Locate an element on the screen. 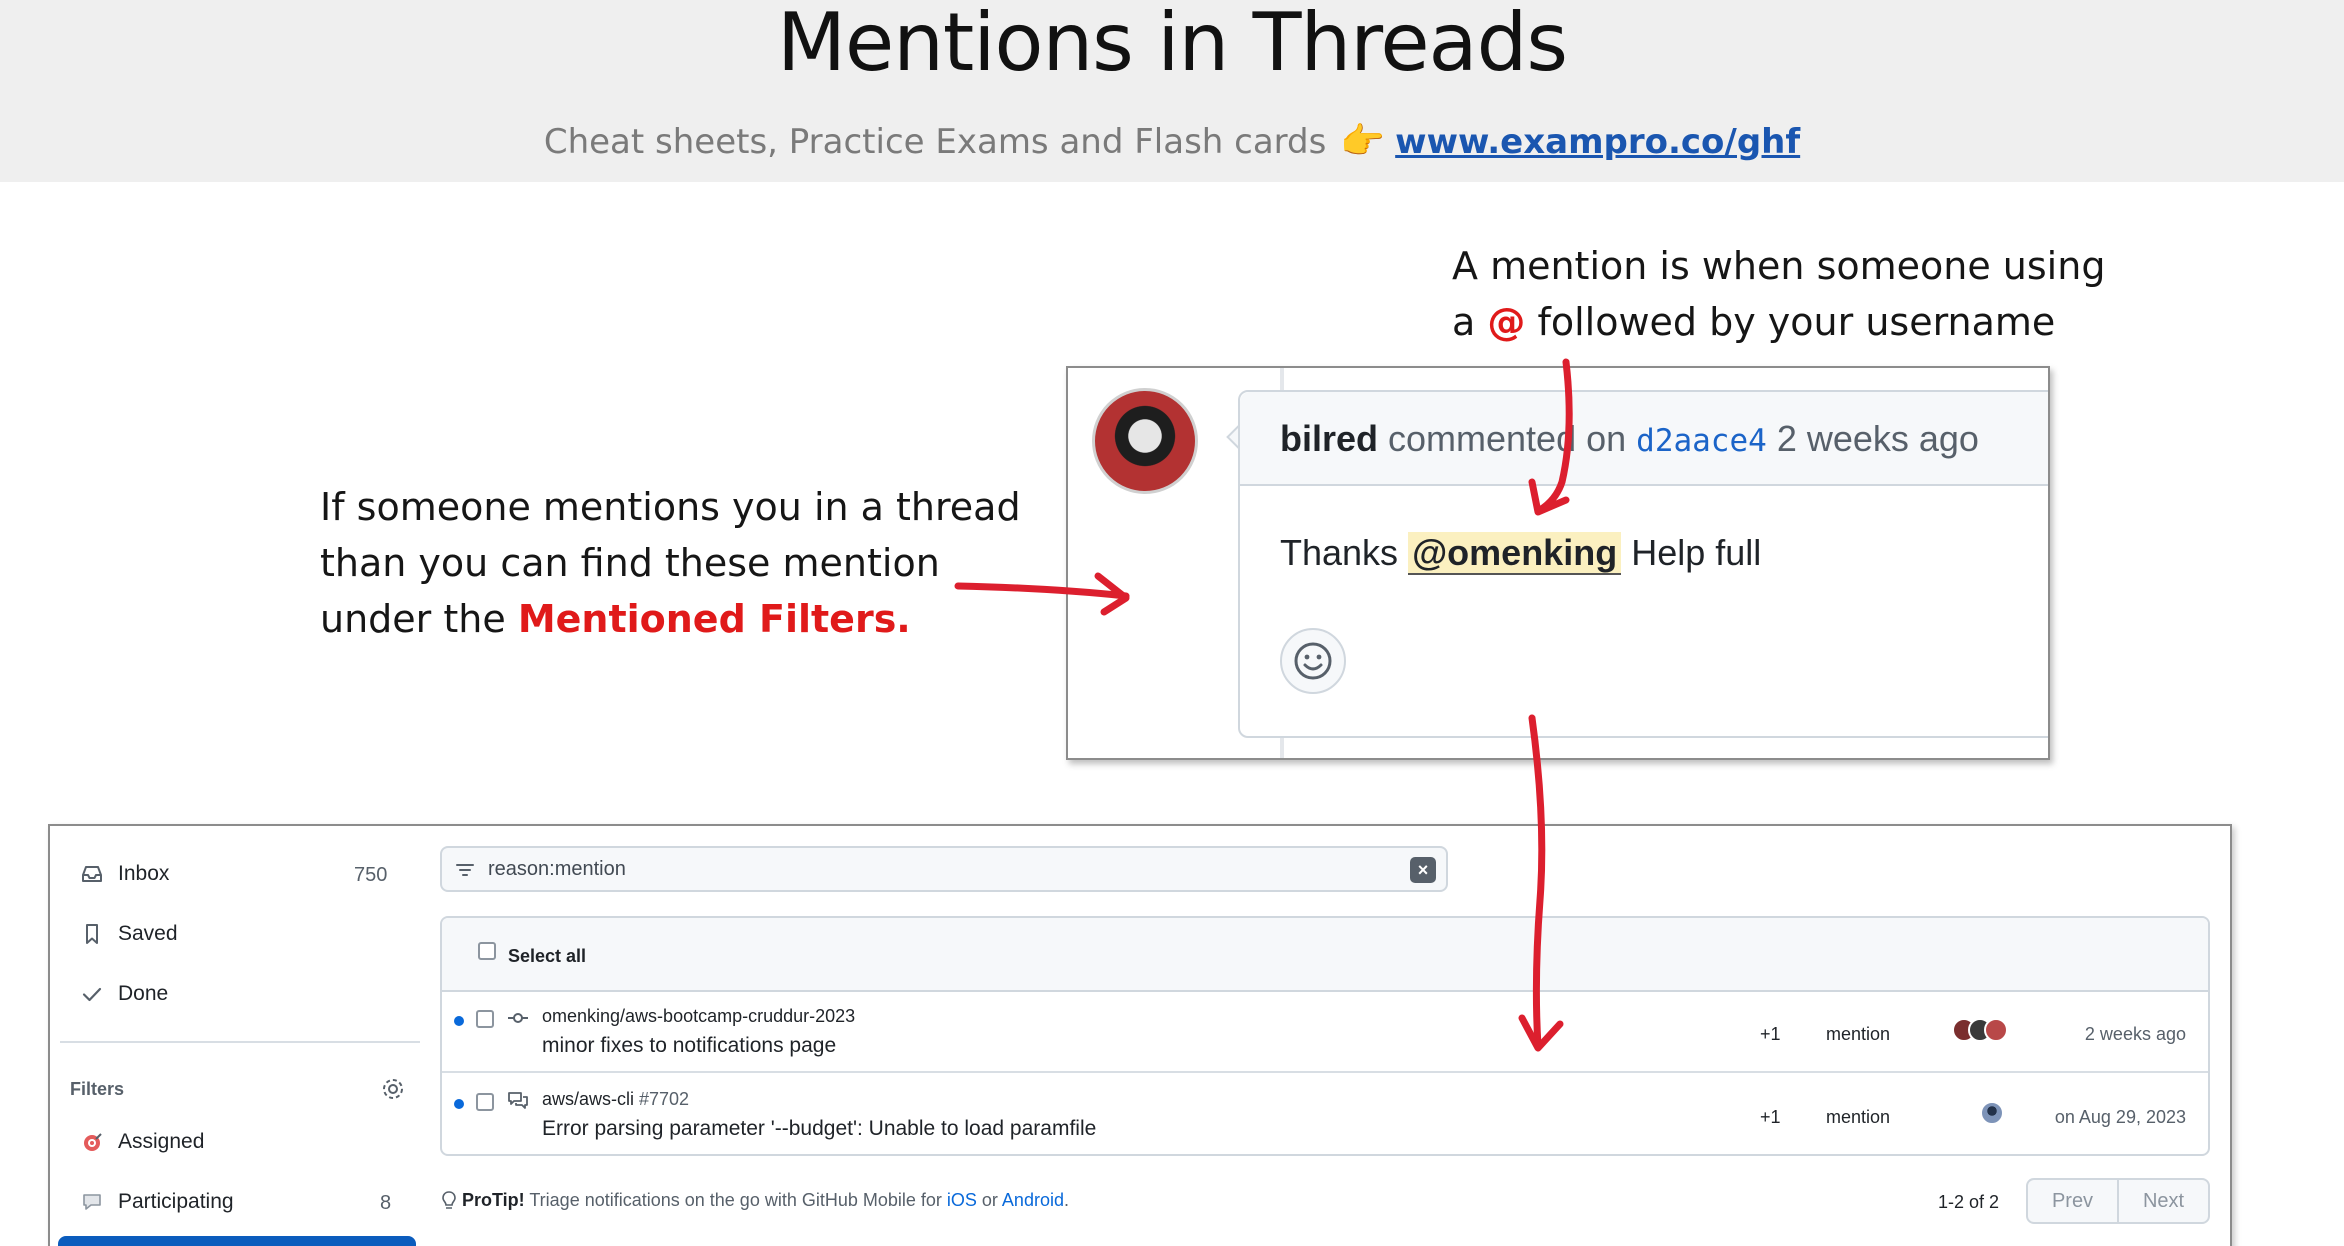  comment-action: commented on is located at coordinates (1507, 438).